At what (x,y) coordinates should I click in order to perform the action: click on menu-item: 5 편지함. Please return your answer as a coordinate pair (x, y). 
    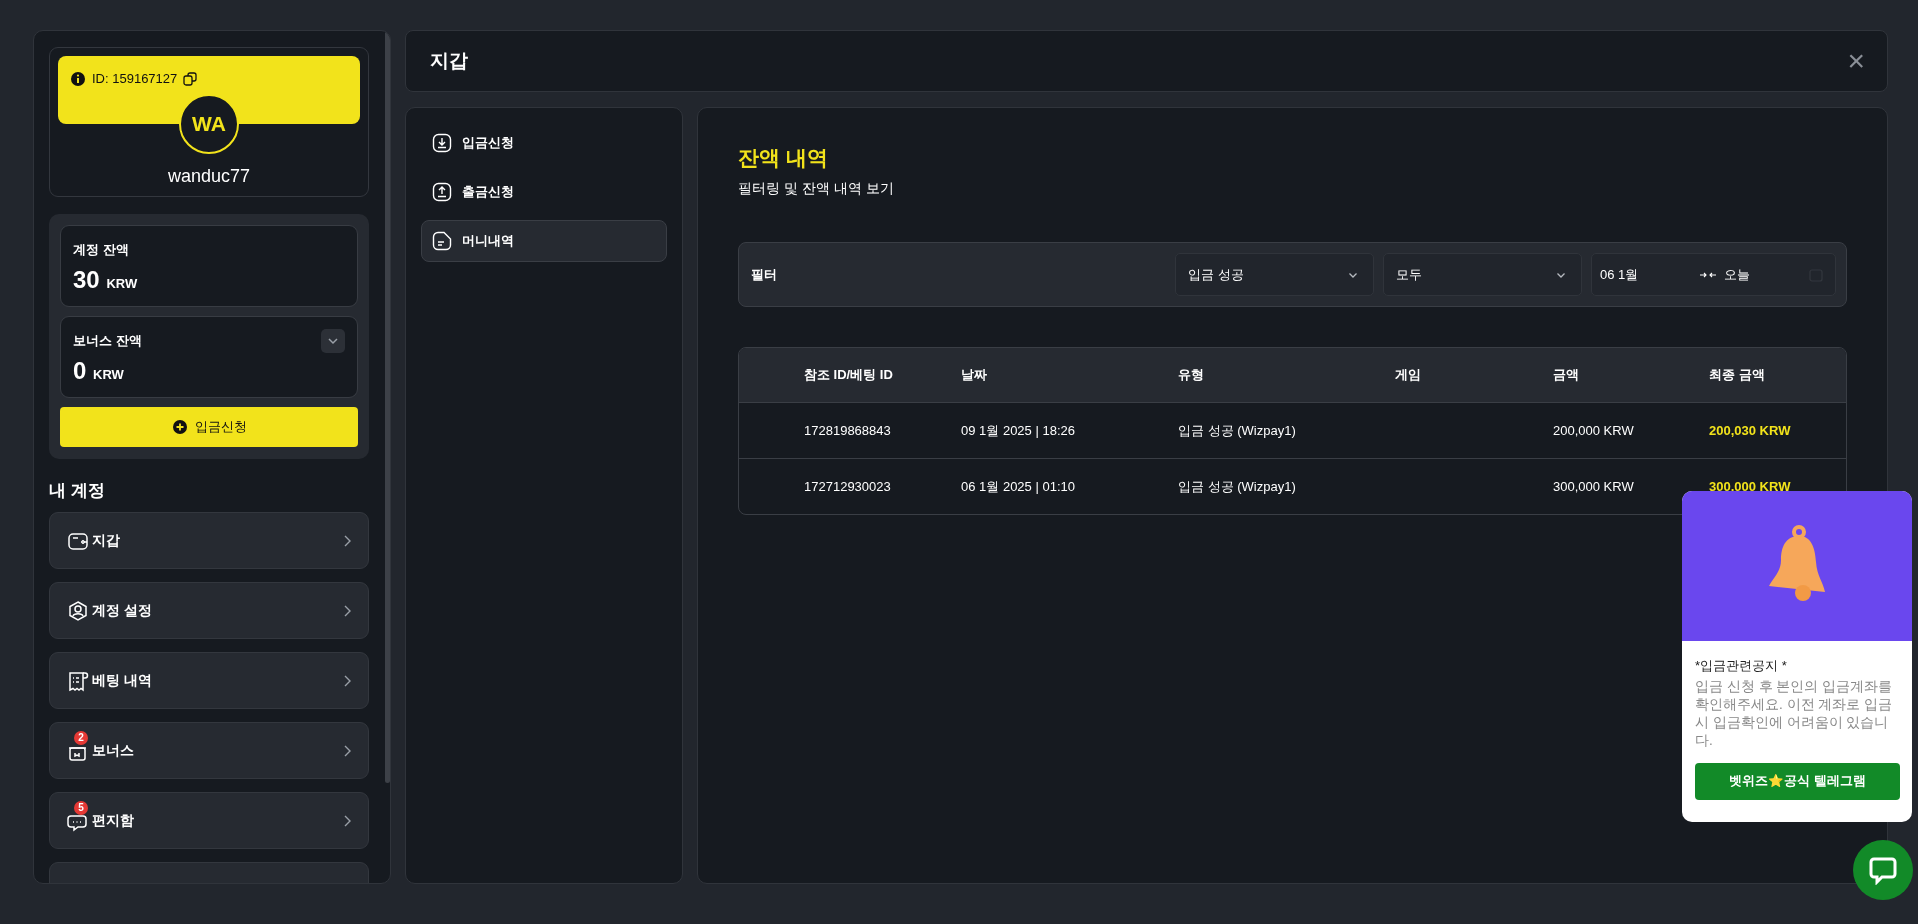
    Looking at the image, I should click on (209, 820).